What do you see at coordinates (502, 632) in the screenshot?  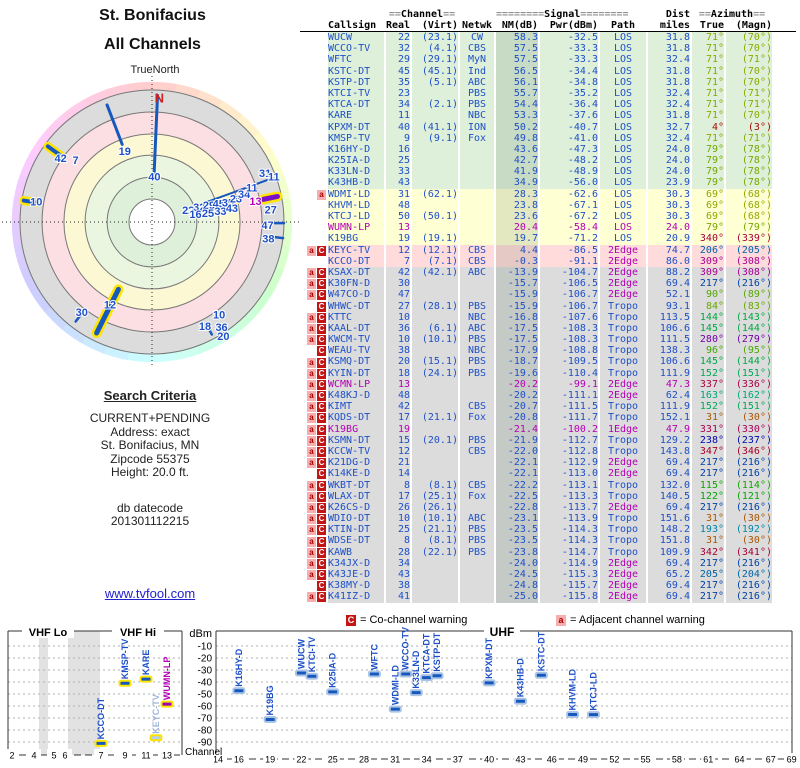 I see `svg-text: UHF` at bounding box center [502, 632].